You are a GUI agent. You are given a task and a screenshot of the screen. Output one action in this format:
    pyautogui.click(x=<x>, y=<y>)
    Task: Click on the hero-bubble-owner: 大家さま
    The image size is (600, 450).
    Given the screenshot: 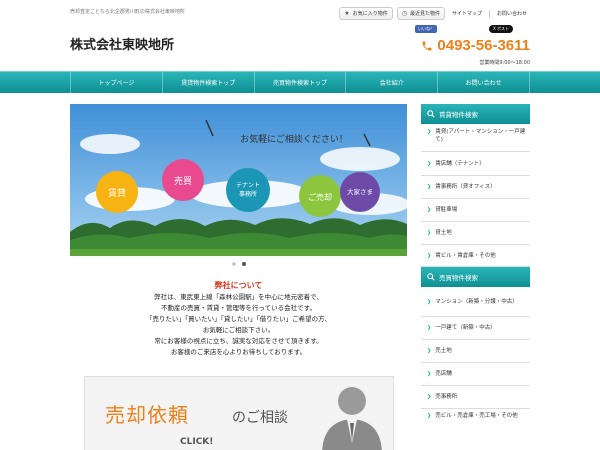 What is the action you would take?
    pyautogui.click(x=360, y=191)
    